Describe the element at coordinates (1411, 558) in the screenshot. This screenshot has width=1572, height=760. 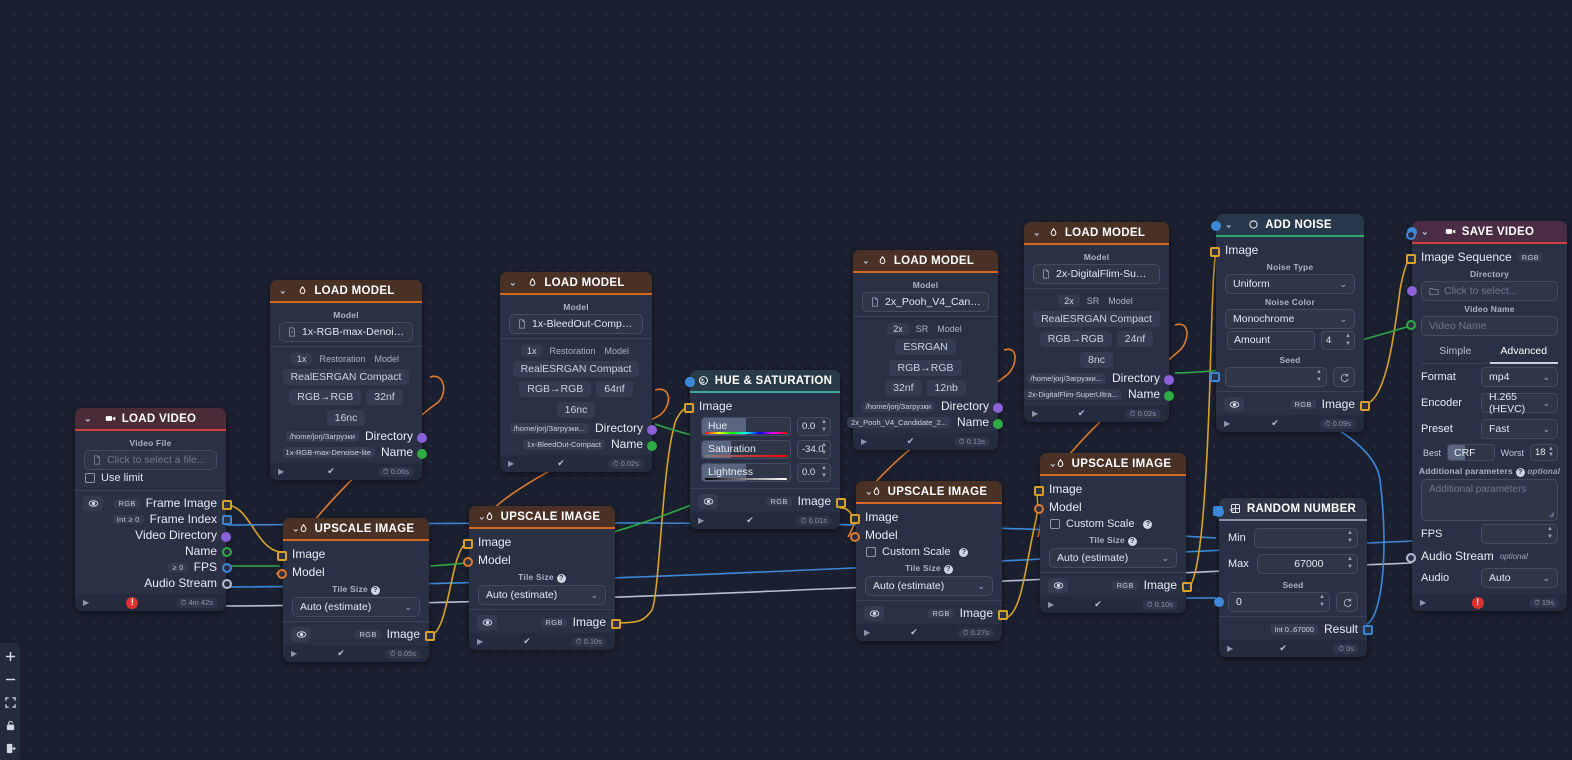
I see `handle-audio-stream` at that location.